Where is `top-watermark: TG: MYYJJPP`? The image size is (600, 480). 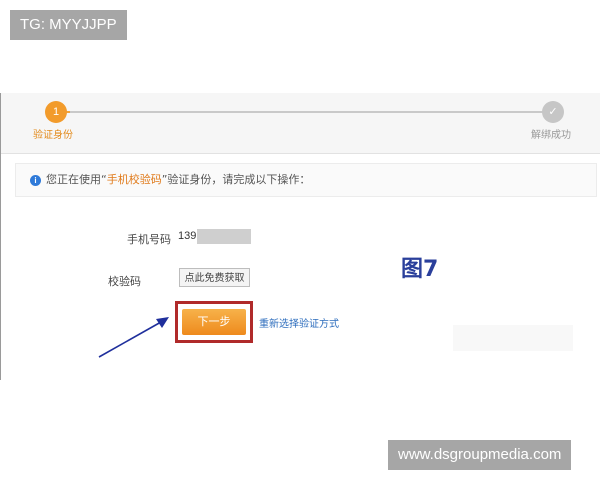
top-watermark: TG: MYYJJPP is located at coordinates (68, 25).